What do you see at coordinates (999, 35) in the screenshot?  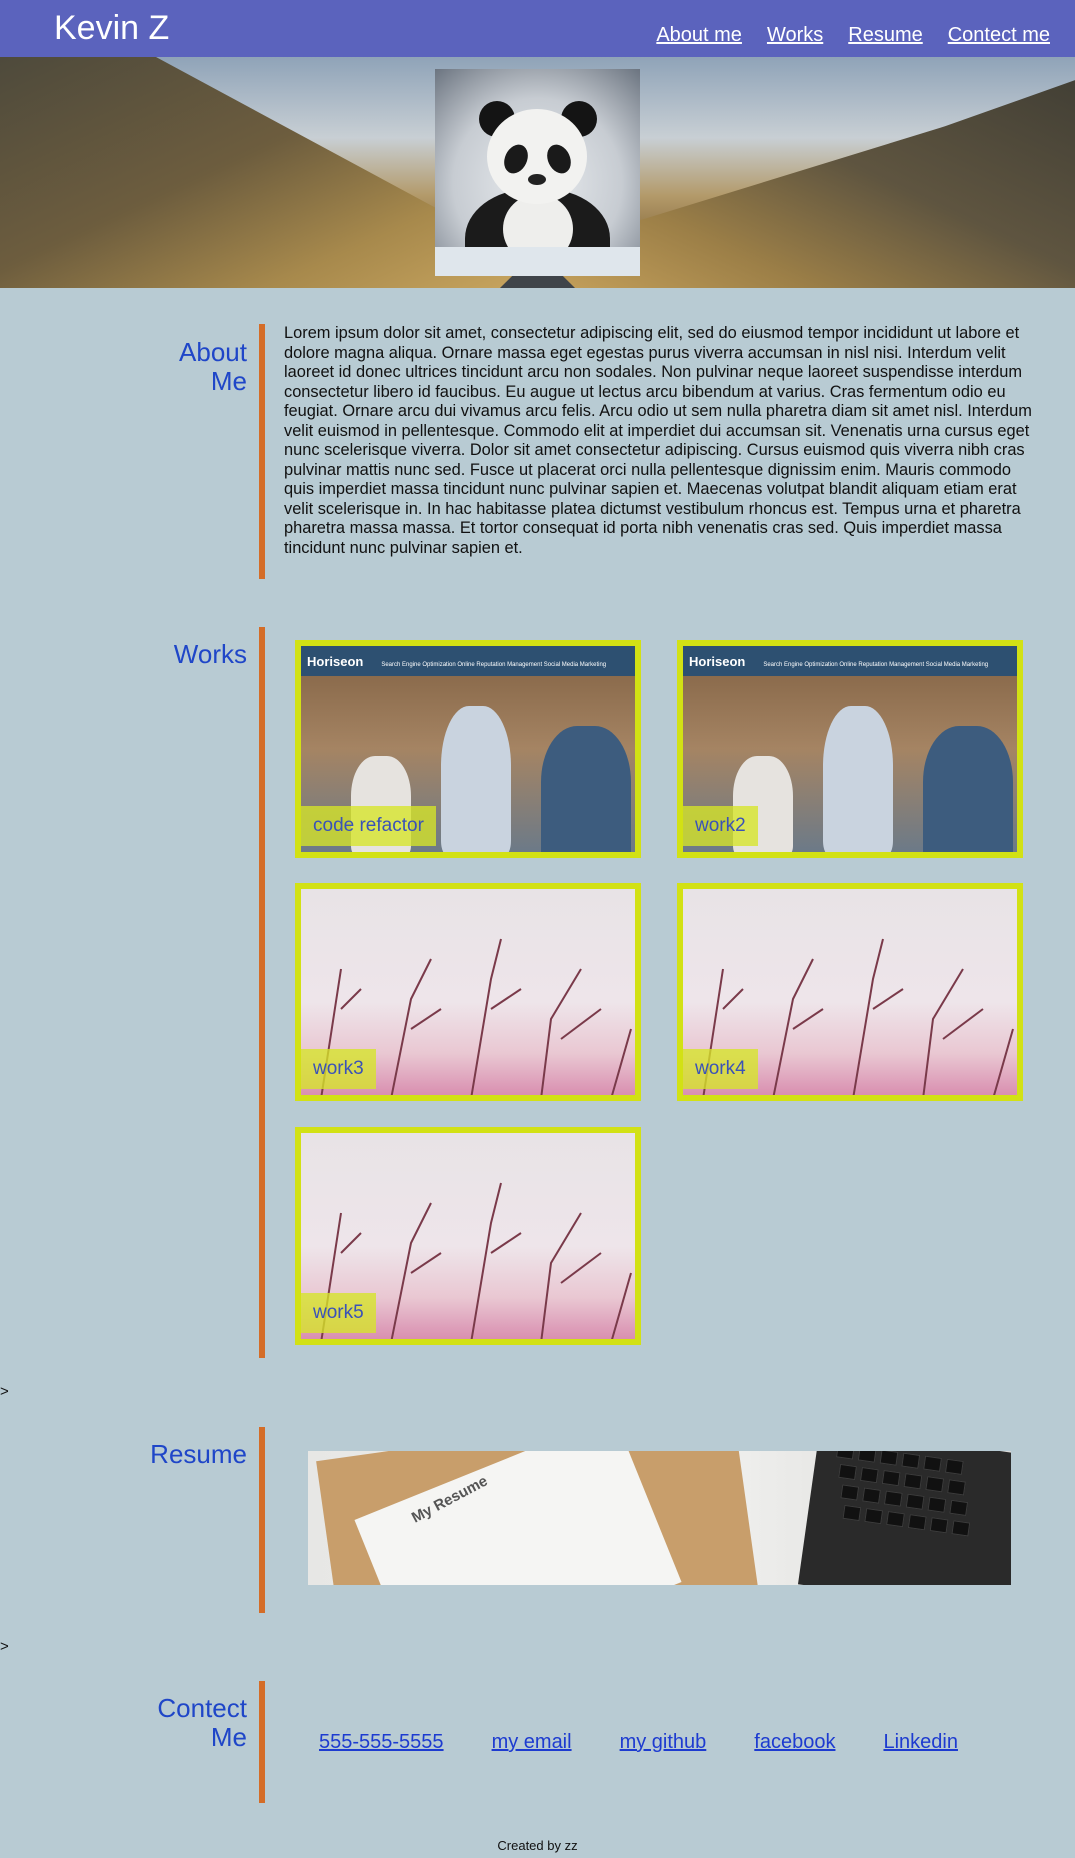 I see `nav-contact-me: Contect me` at bounding box center [999, 35].